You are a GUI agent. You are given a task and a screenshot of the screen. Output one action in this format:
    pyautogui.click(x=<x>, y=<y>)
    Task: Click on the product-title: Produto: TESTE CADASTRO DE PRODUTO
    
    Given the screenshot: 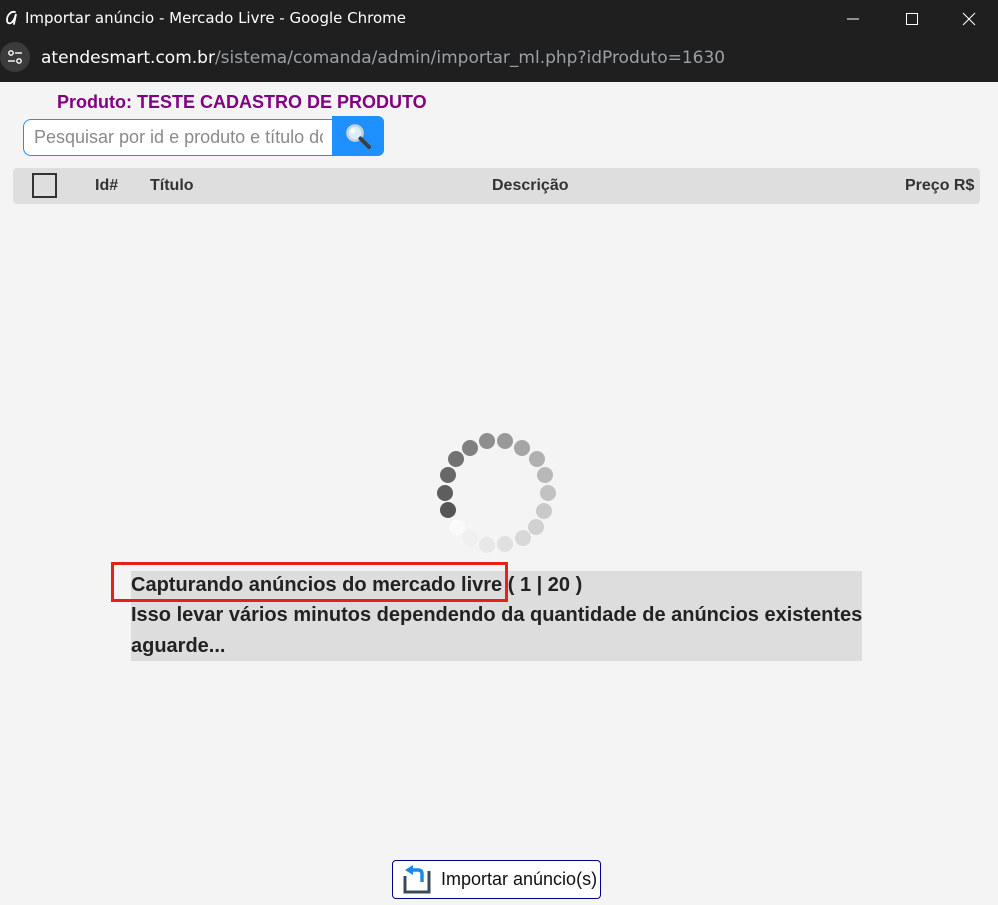 What is the action you would take?
    pyautogui.click(x=242, y=102)
    